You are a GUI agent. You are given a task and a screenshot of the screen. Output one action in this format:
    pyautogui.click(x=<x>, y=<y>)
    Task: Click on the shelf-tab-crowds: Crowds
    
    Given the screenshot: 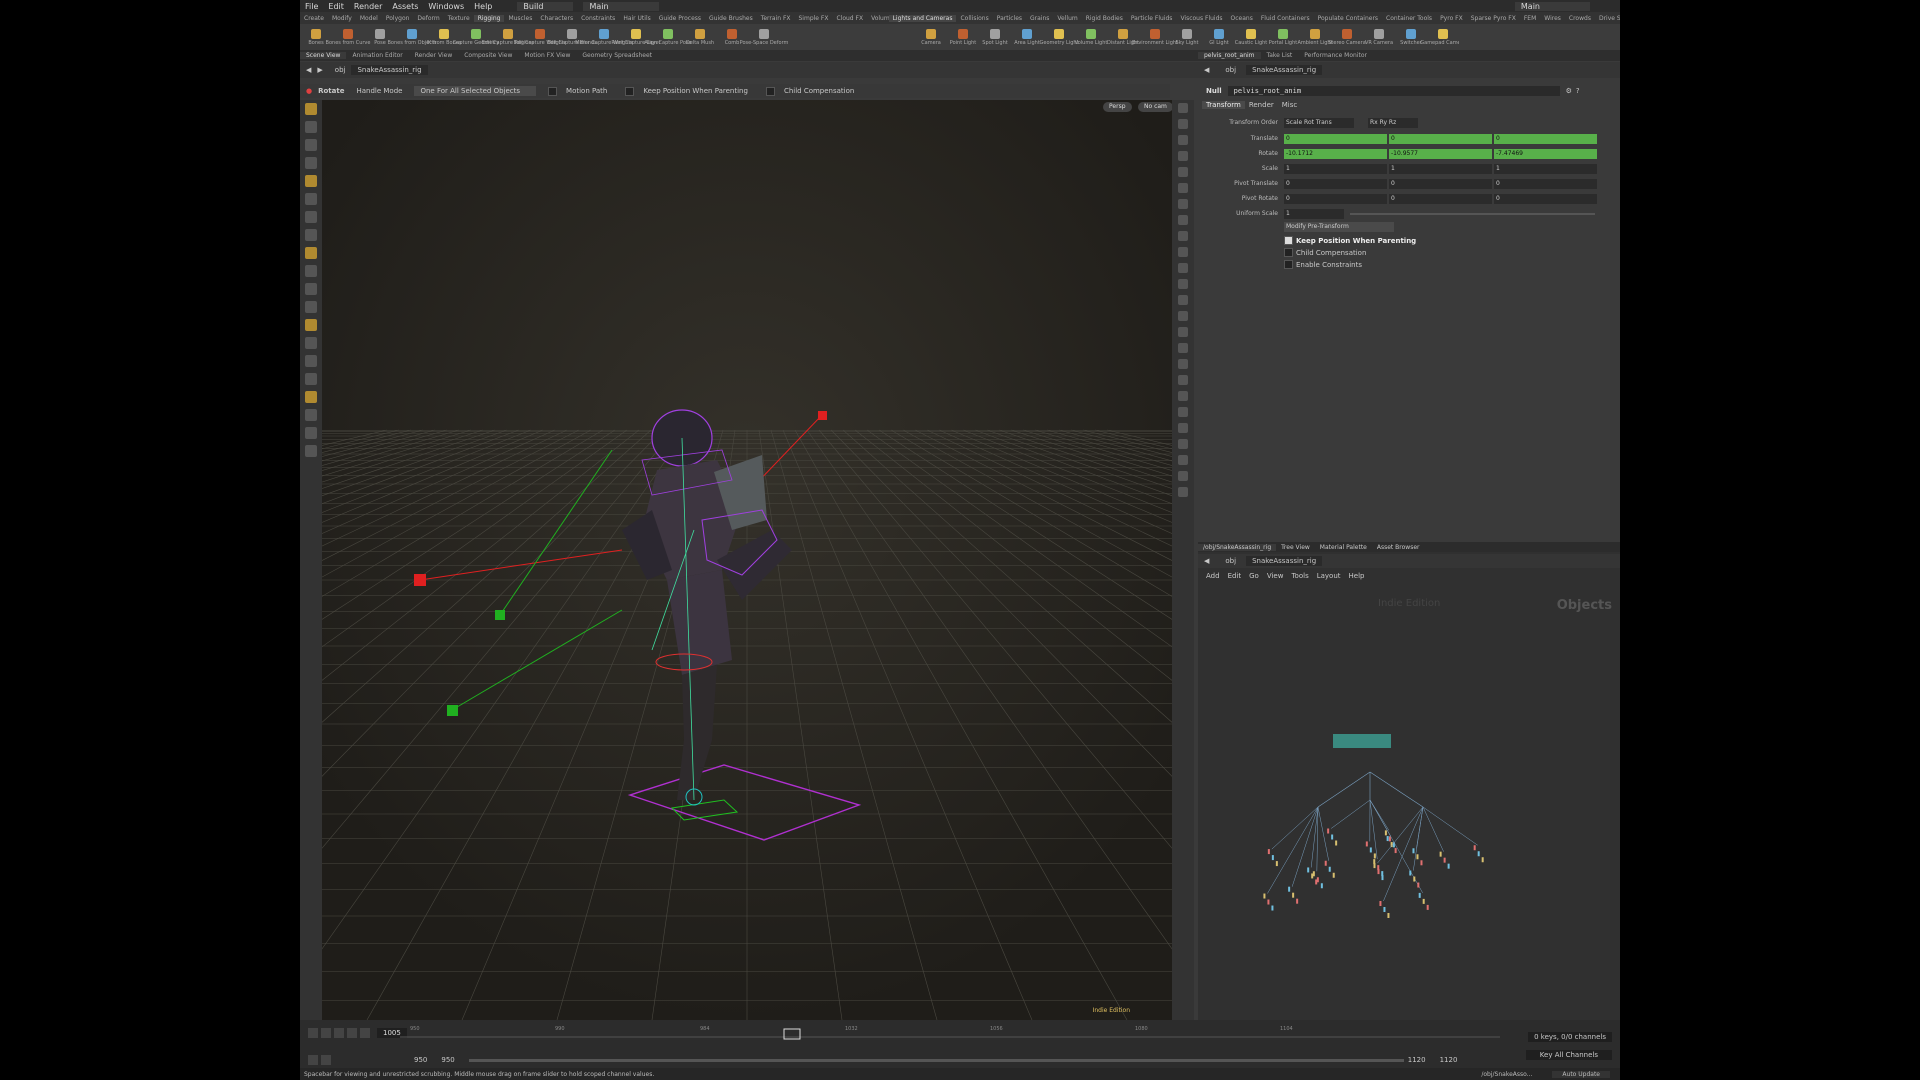 What is the action you would take?
    pyautogui.click(x=1580, y=18)
    